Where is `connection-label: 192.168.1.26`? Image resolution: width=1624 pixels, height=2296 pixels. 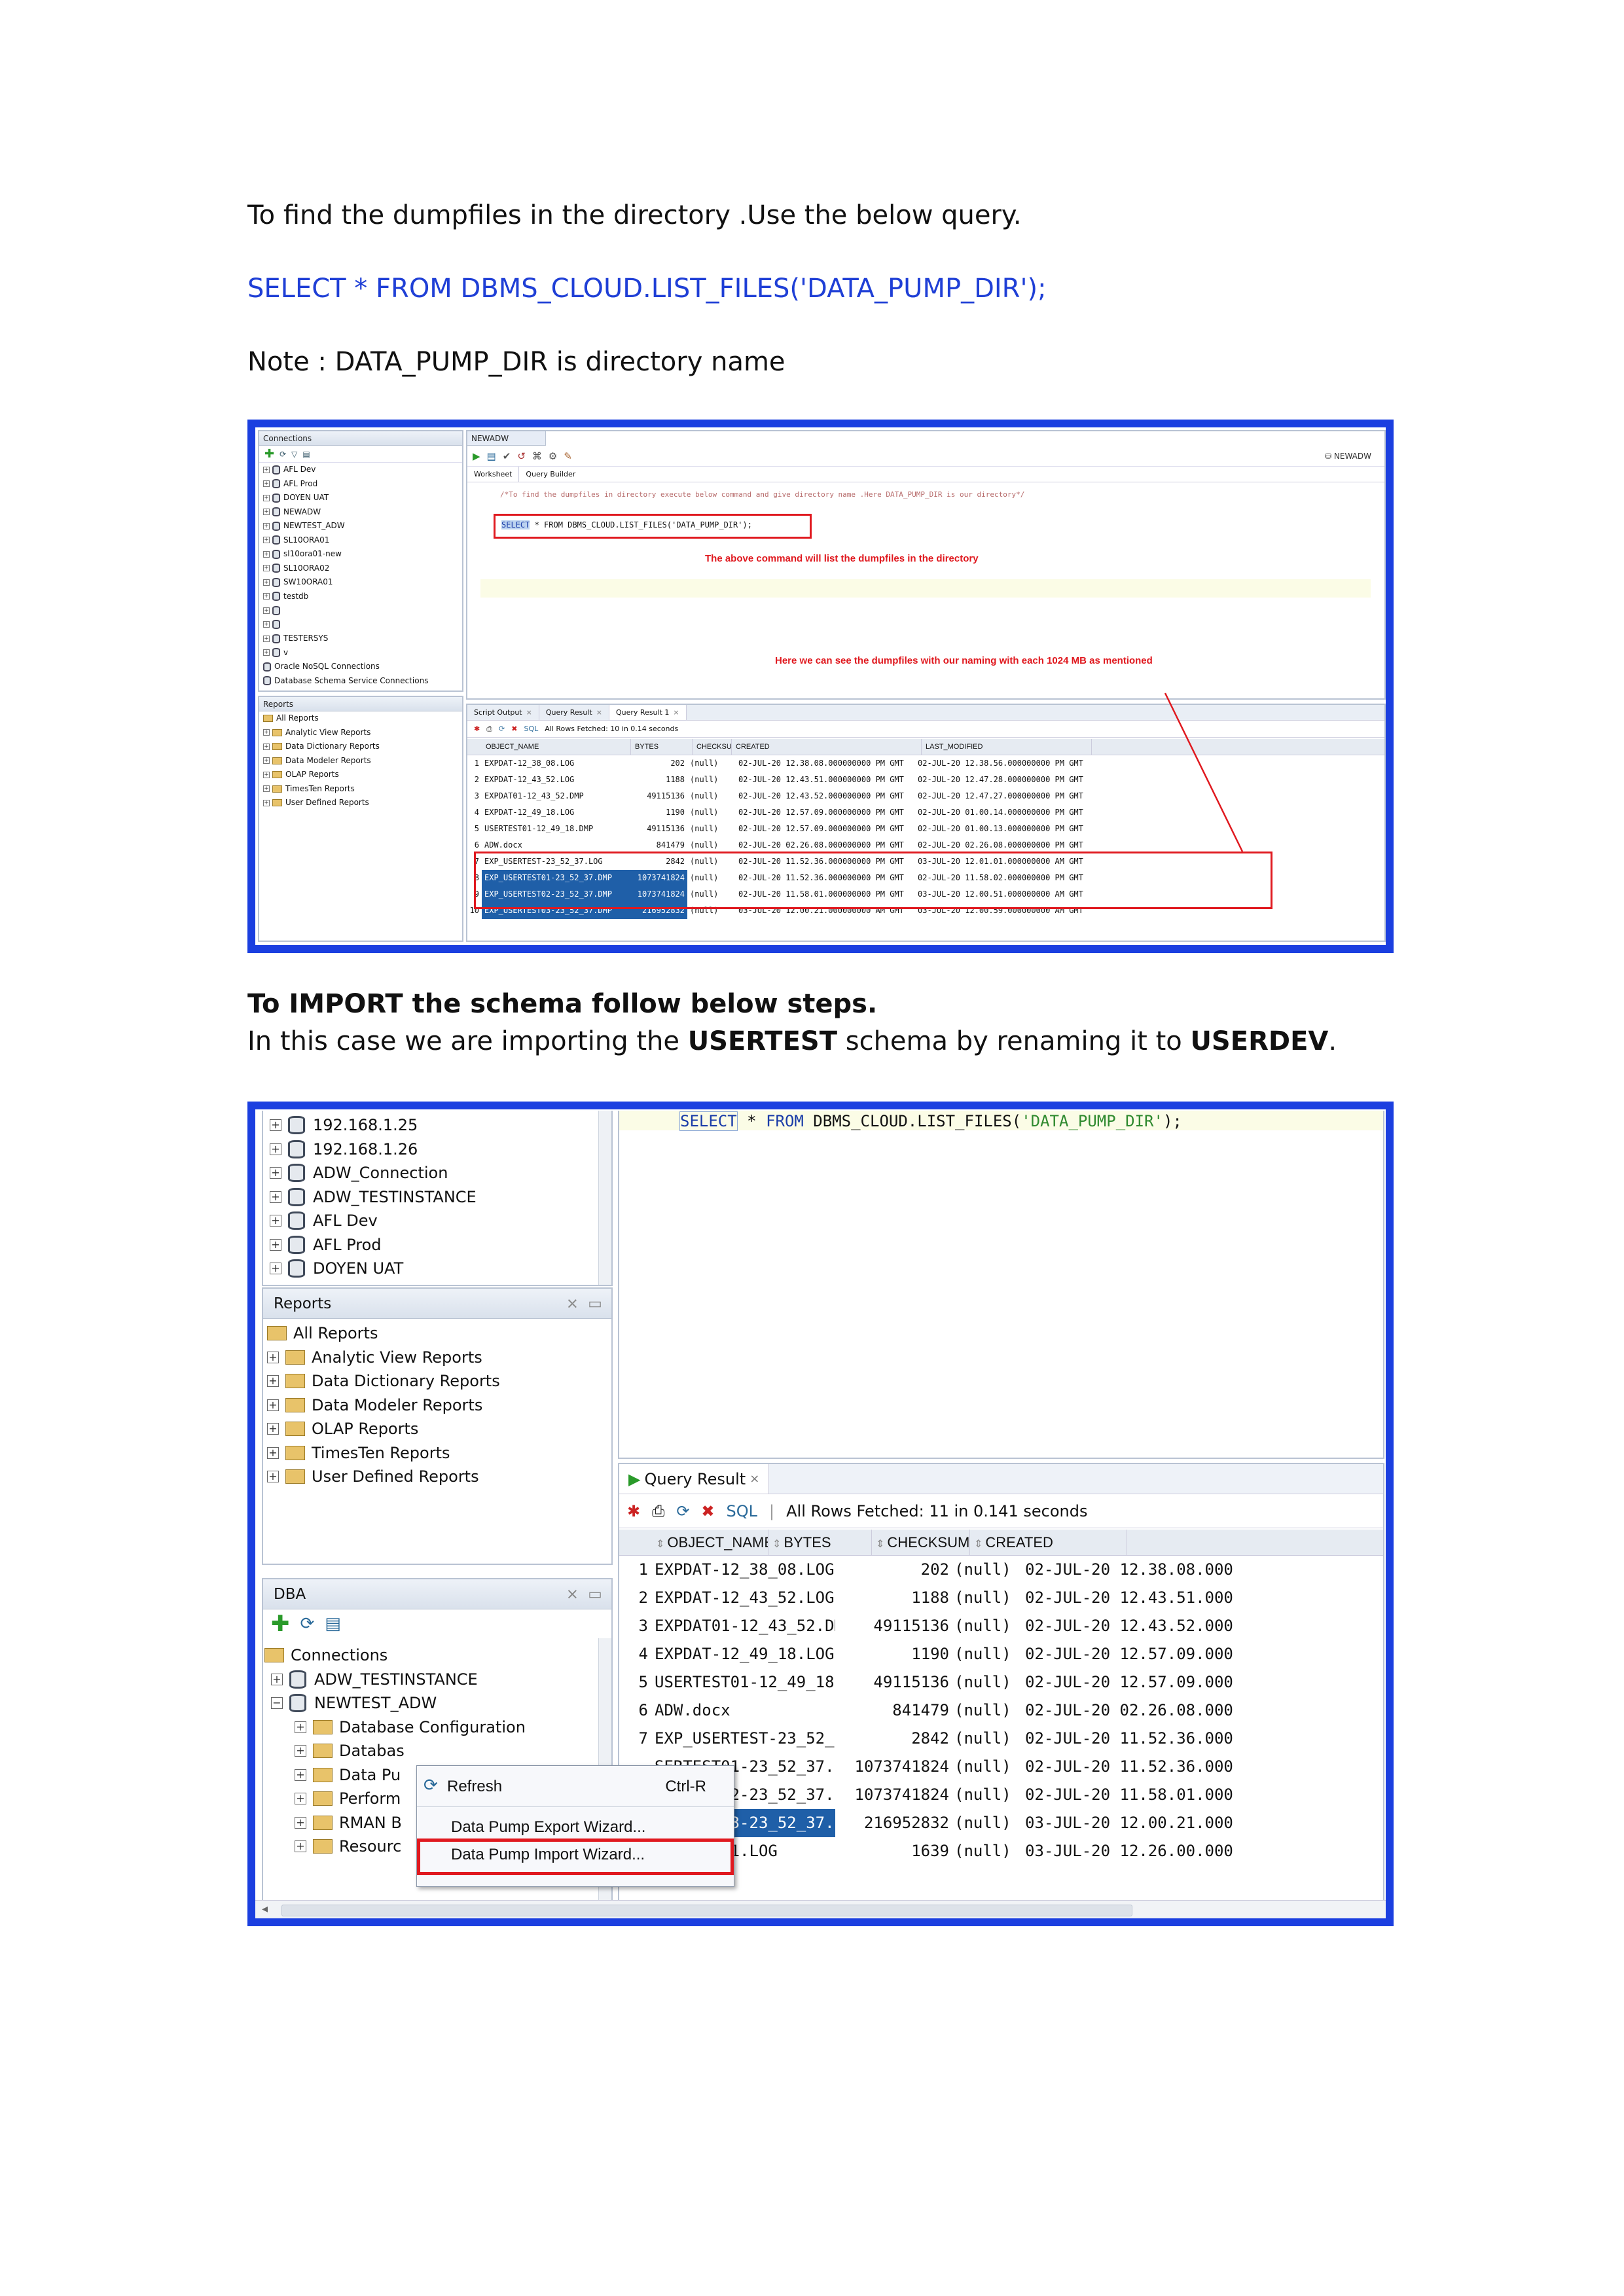 connection-label: 192.168.1.26 is located at coordinates (365, 1148).